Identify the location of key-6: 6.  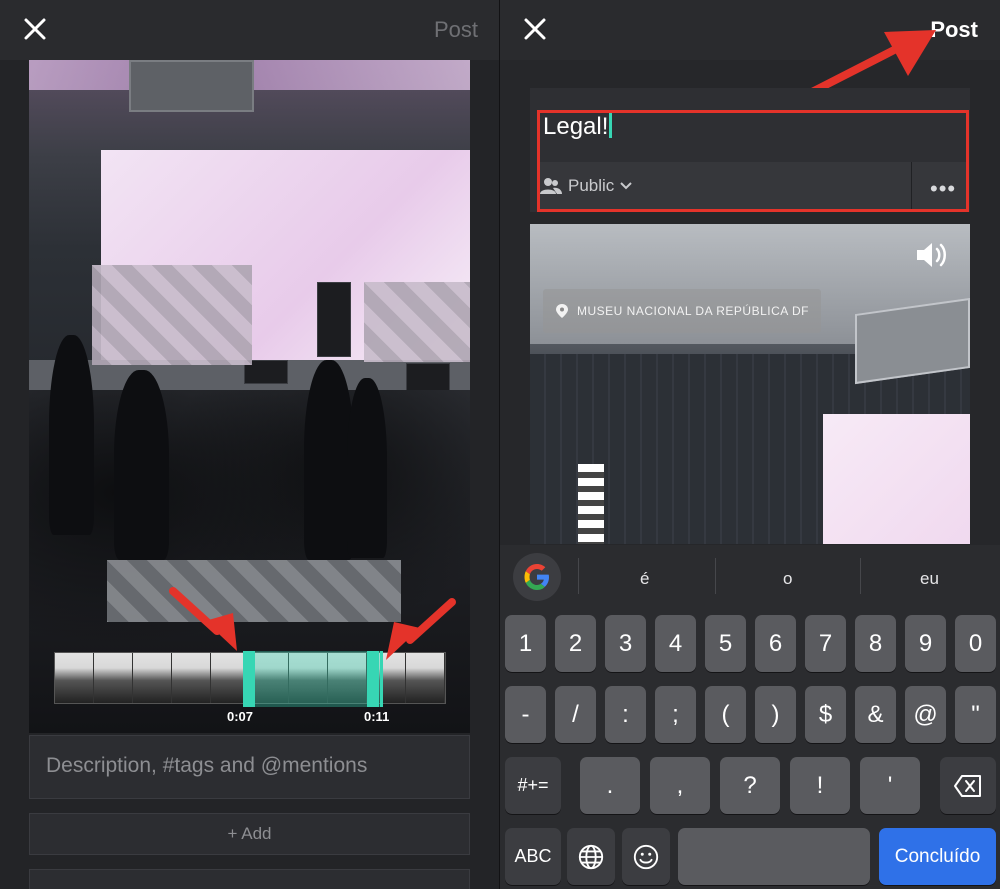
(775, 643).